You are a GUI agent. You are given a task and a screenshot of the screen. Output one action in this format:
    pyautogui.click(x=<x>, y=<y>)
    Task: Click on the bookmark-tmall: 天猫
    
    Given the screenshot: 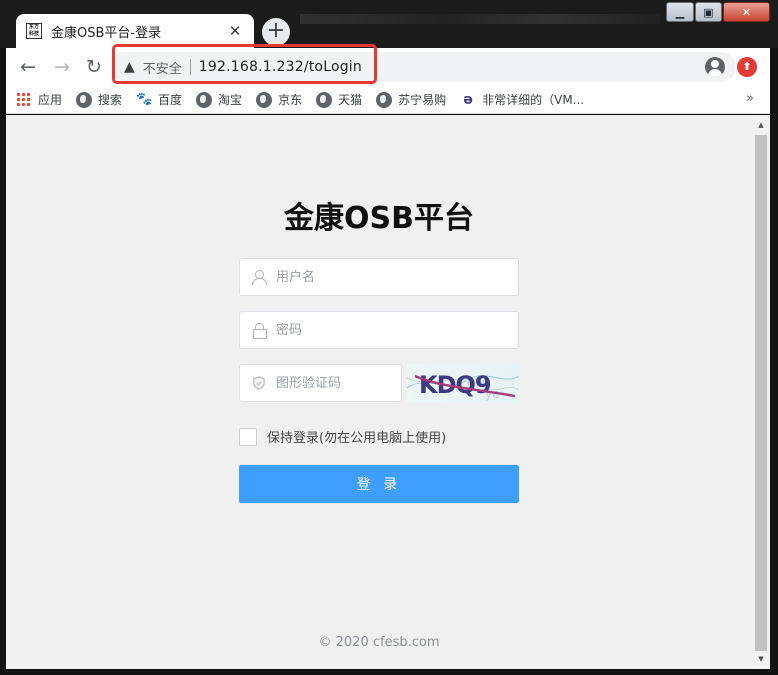 What is the action you would take?
    pyautogui.click(x=339, y=99)
    